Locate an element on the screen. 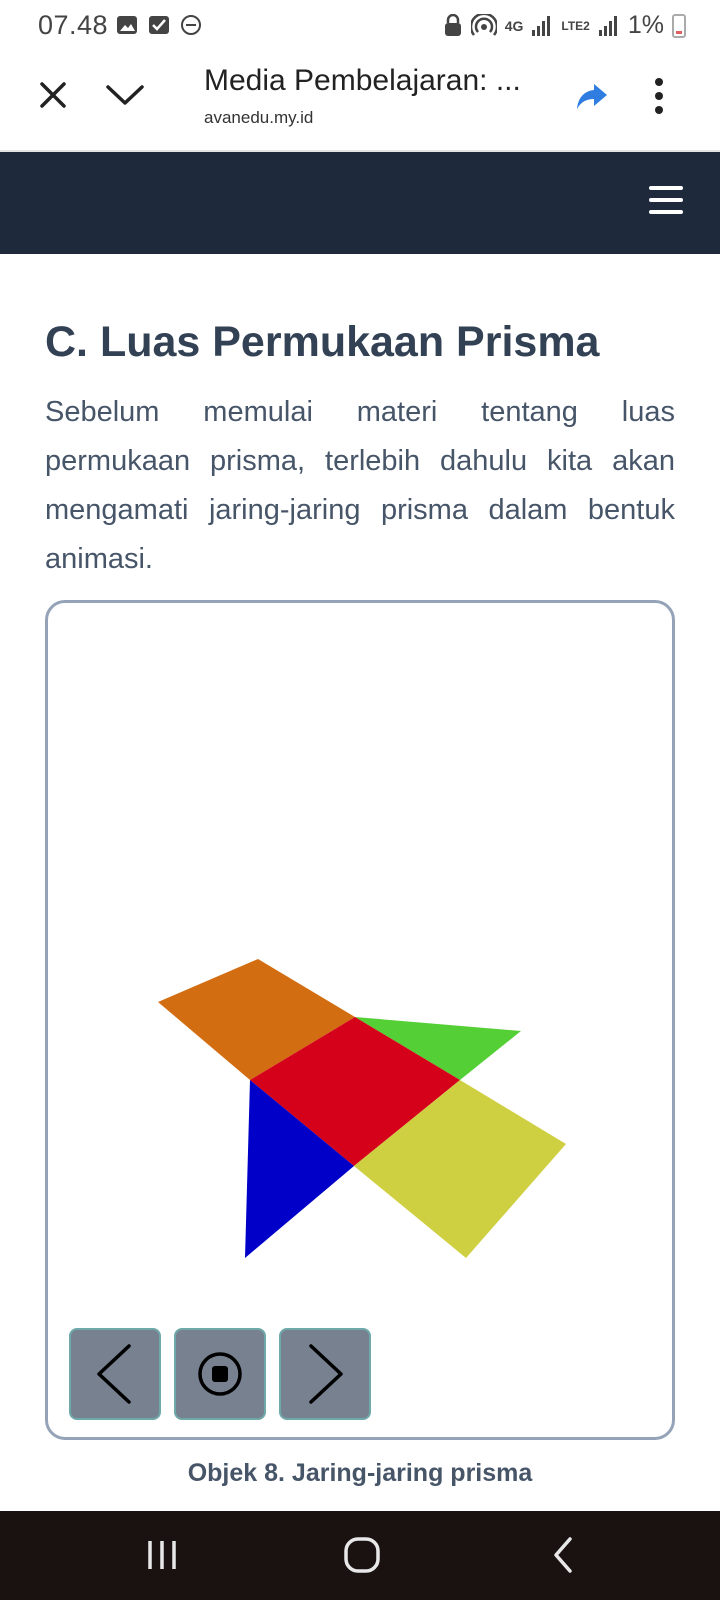  next-button is located at coordinates (325, 1374).